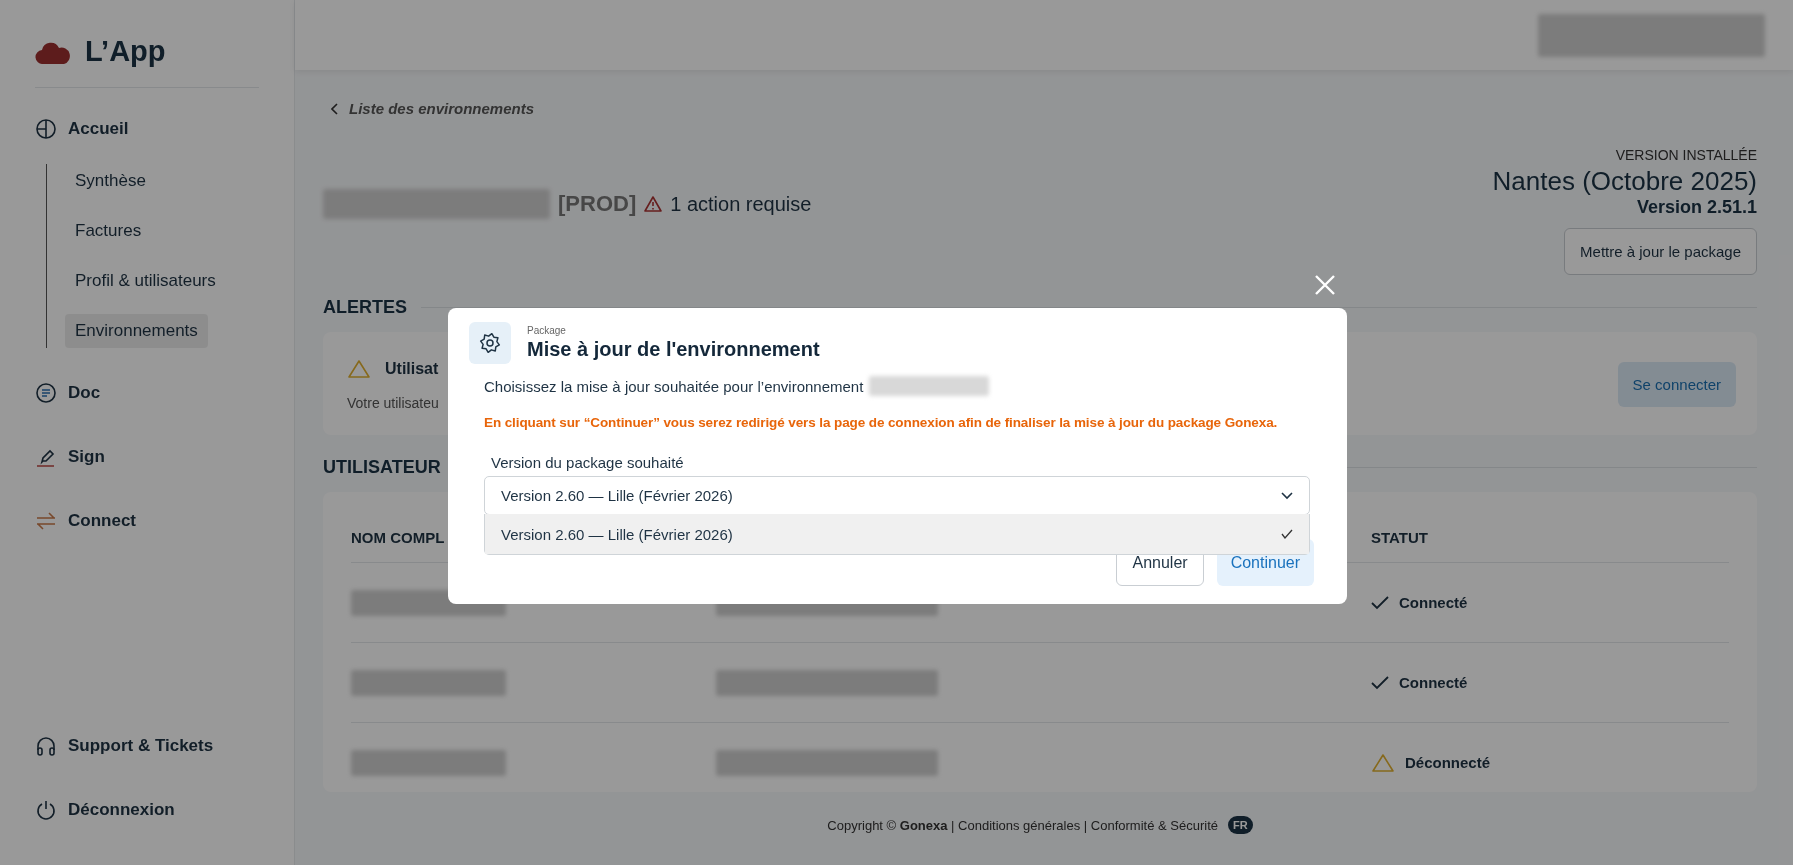 The image size is (1793, 865). I want to click on chevron-down-icon, so click(1287, 495).